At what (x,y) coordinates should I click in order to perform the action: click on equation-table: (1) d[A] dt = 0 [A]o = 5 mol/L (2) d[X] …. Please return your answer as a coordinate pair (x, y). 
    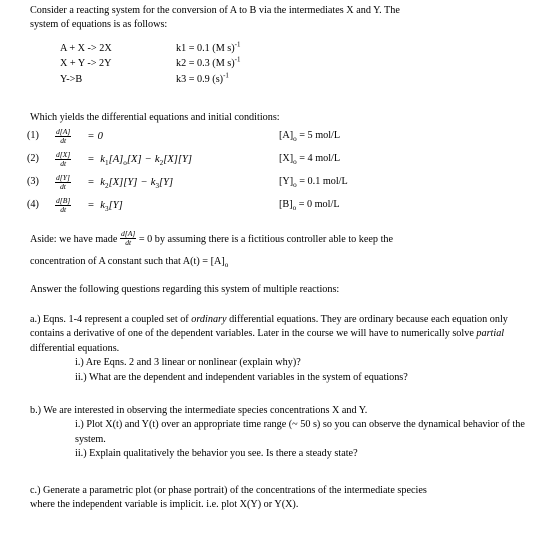
    Looking at the image, I should click on (187, 171).